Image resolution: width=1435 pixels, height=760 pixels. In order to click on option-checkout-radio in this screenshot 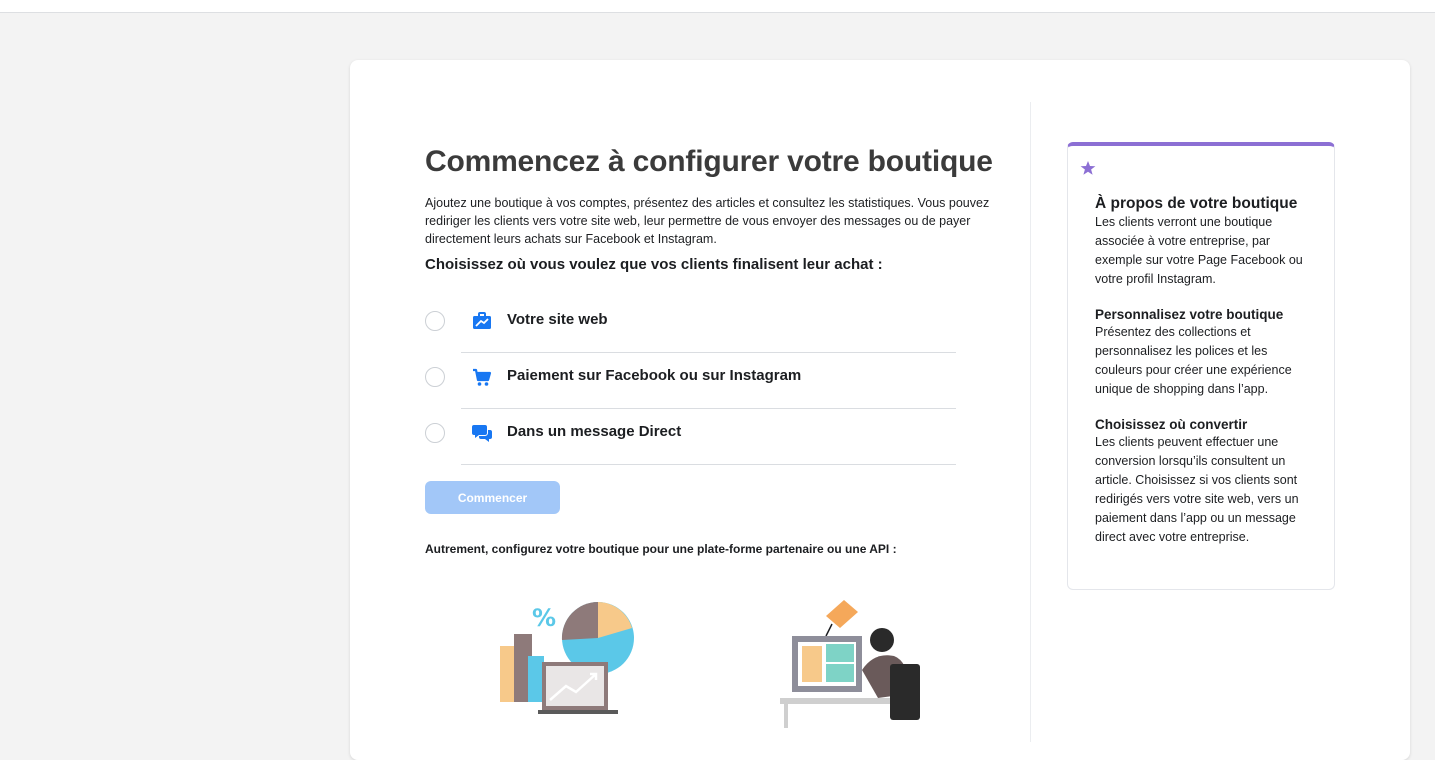, I will do `click(435, 377)`.